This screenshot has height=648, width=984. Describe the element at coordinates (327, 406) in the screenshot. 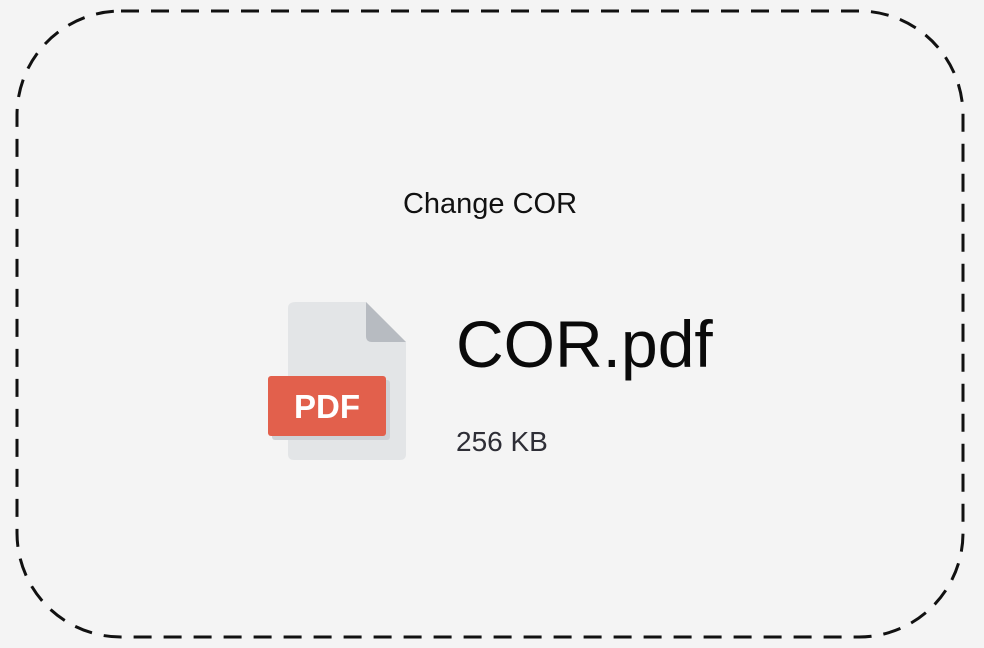

I see `pdf-badge-label: PDF` at that location.